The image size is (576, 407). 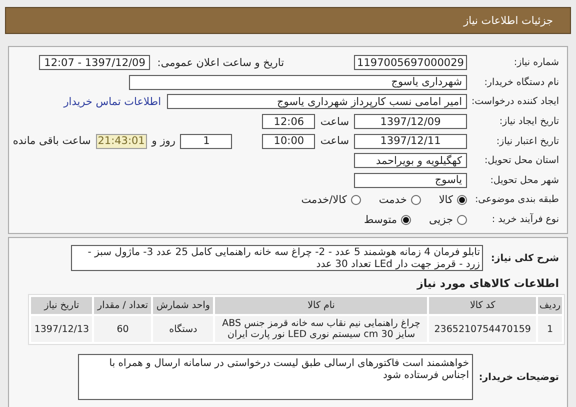 I want to click on column-header: واحد شمارش, so click(x=183, y=305).